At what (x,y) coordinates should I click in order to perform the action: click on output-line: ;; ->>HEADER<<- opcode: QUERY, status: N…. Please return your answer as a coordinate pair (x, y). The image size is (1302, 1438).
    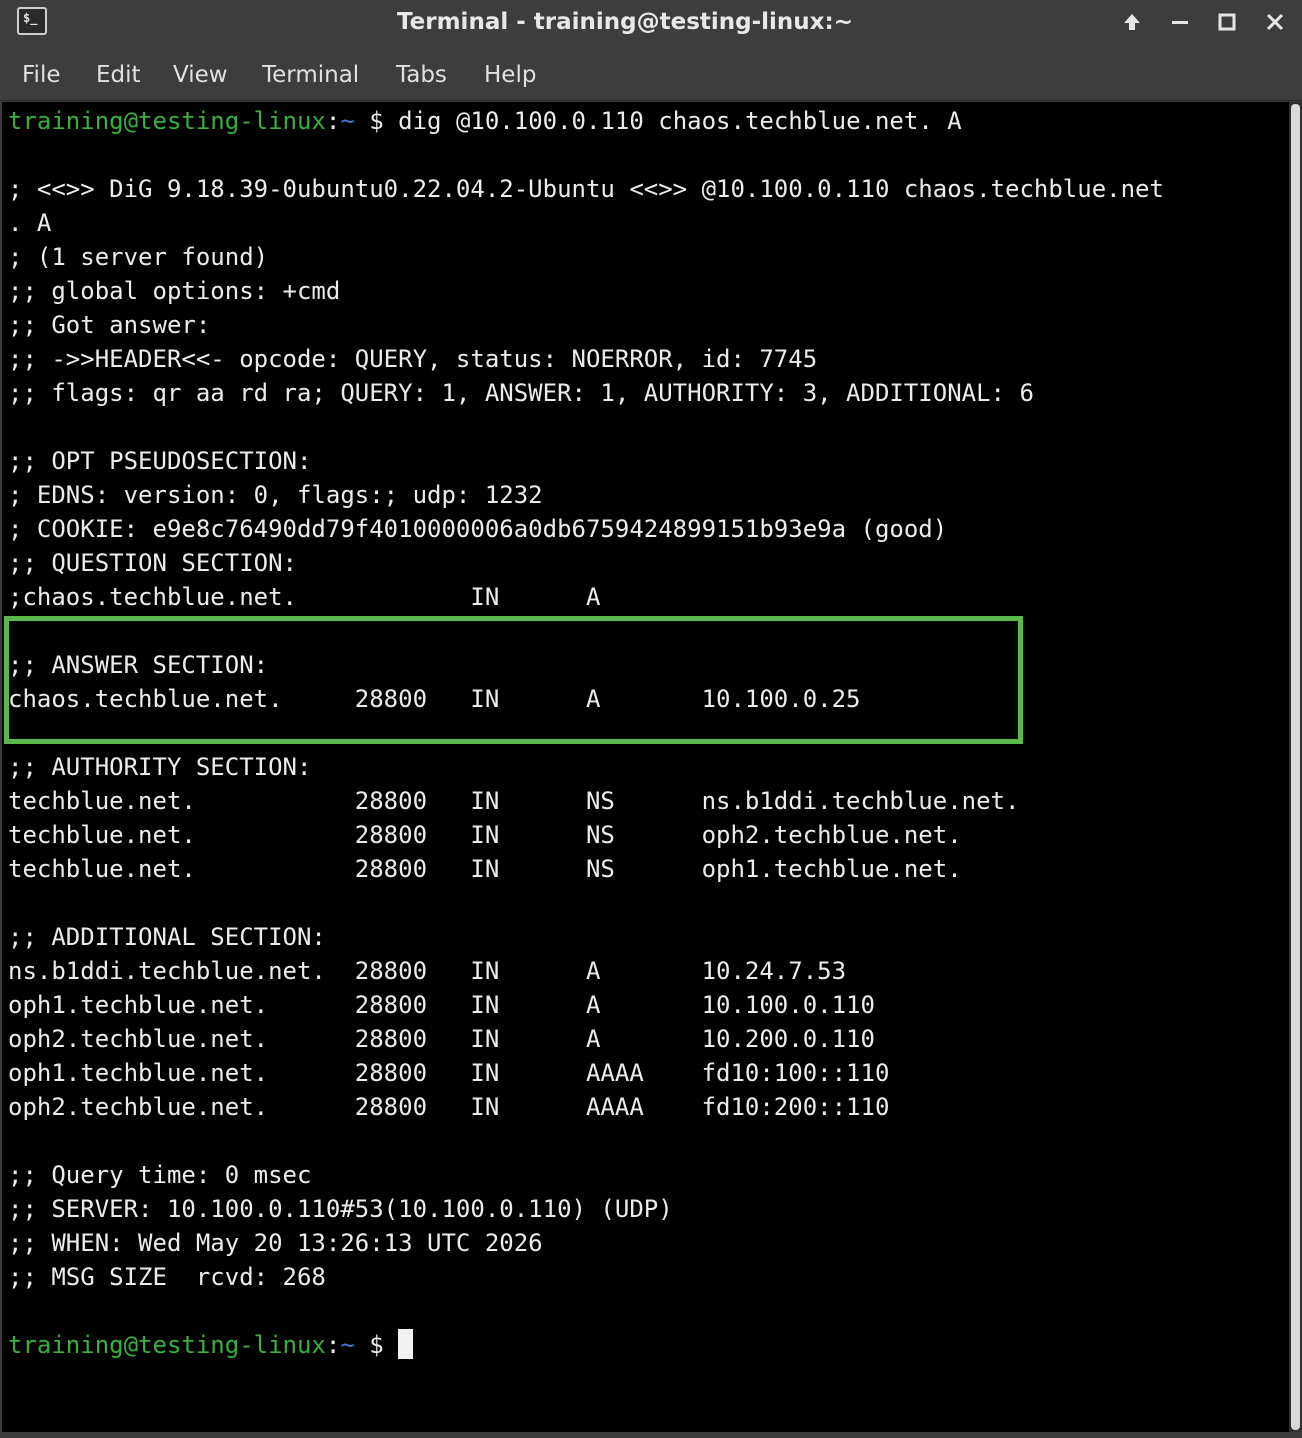
    Looking at the image, I should click on (413, 359).